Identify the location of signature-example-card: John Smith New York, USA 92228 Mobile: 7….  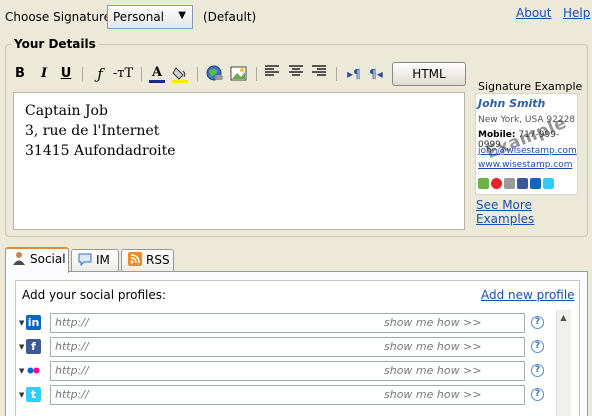
(526, 144).